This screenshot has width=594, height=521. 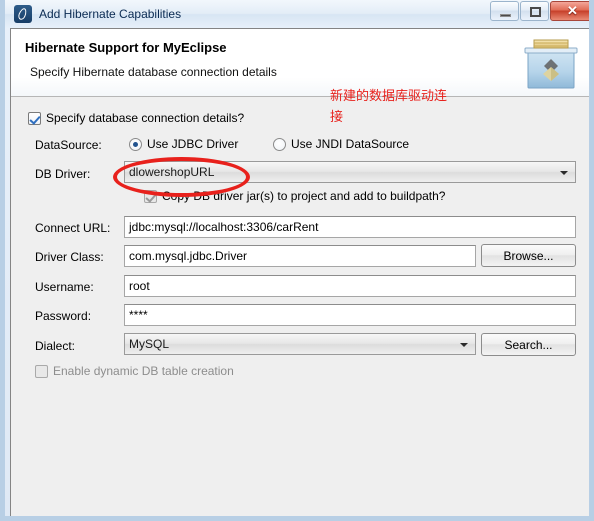 I want to click on maximize-icon, so click(x=535, y=12).